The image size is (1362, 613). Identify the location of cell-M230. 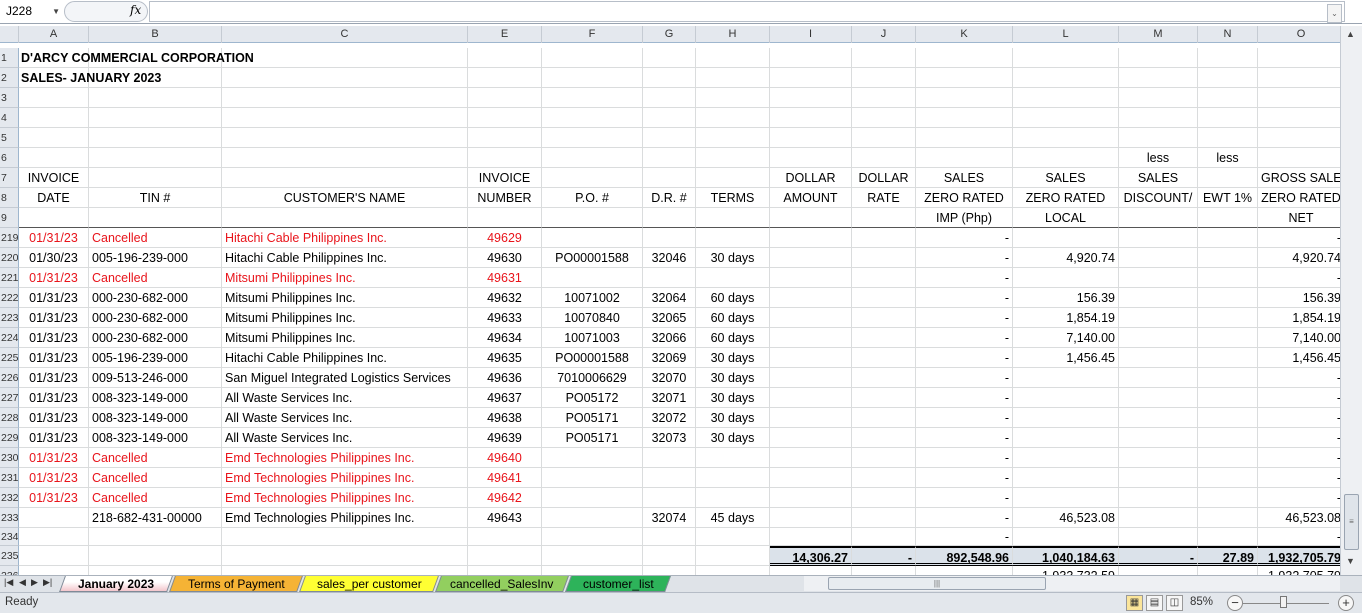
(1158, 458).